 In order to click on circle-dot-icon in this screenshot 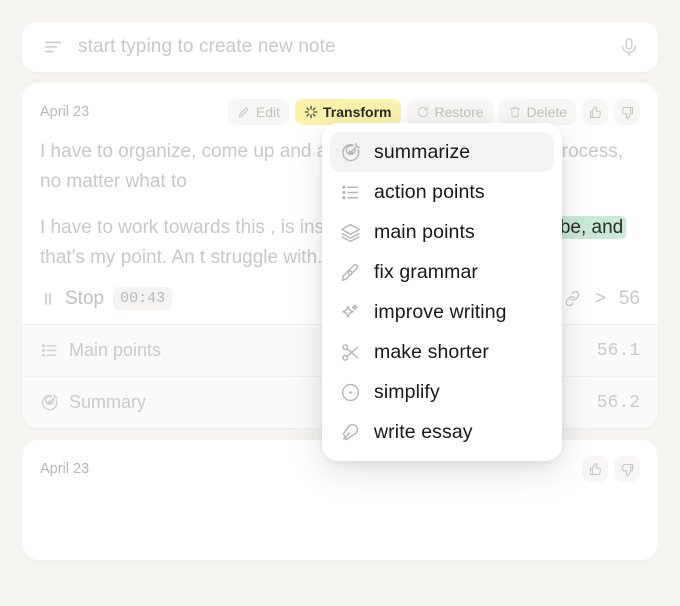, I will do `click(350, 392)`.